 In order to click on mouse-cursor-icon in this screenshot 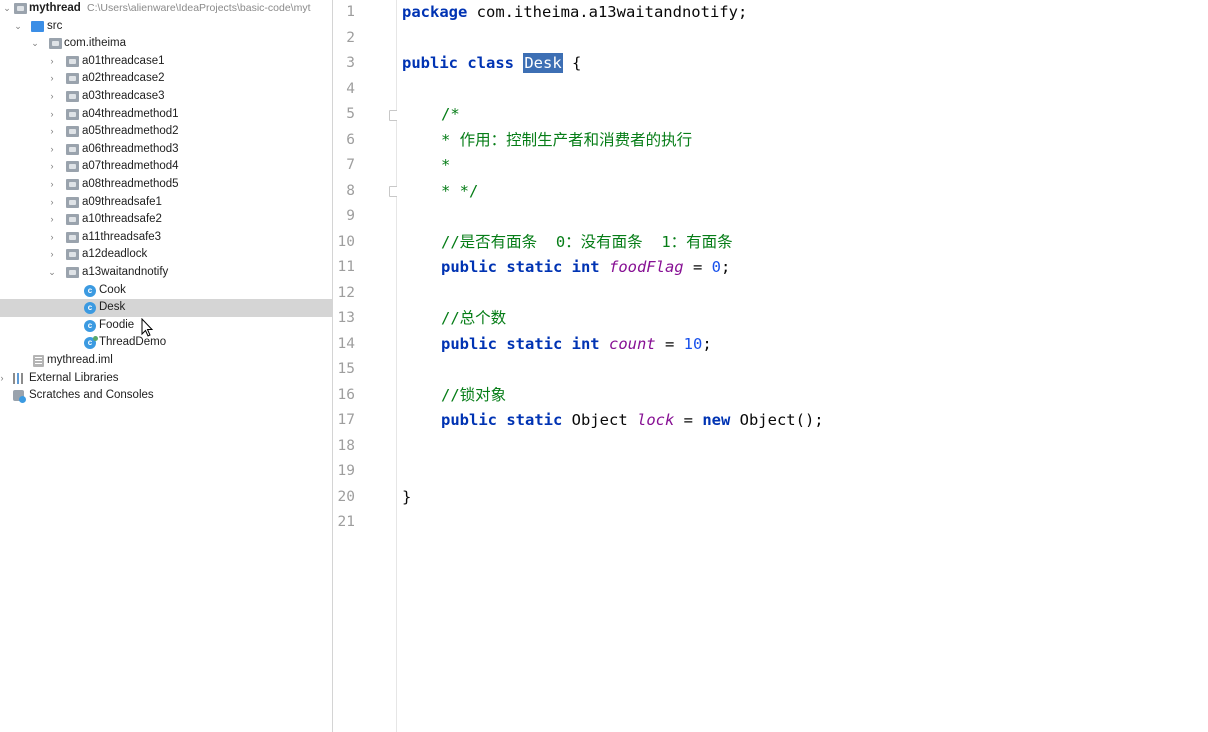, I will do `click(147, 327)`.